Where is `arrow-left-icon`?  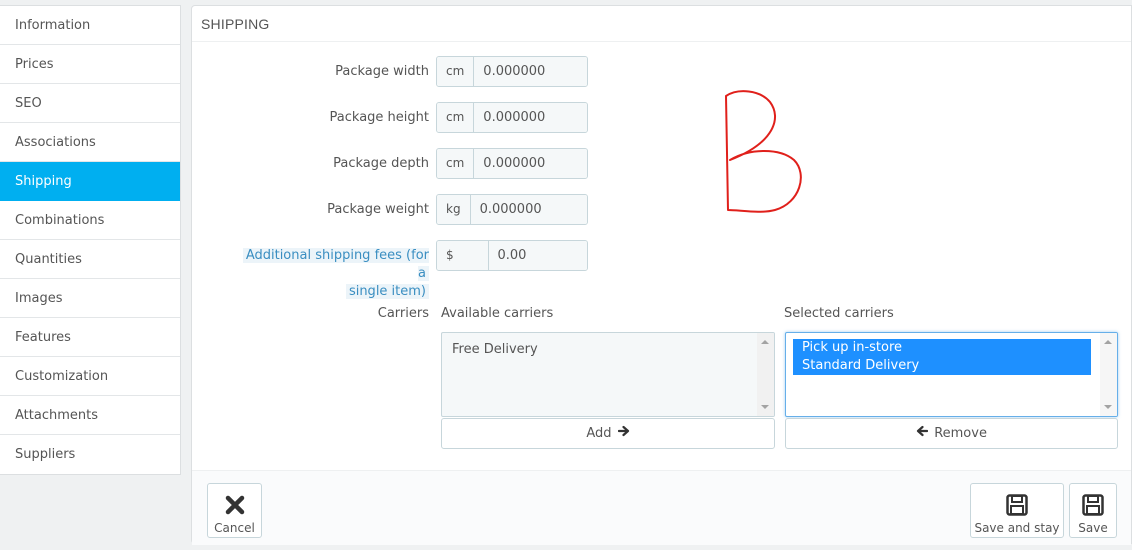 arrow-left-icon is located at coordinates (922, 433).